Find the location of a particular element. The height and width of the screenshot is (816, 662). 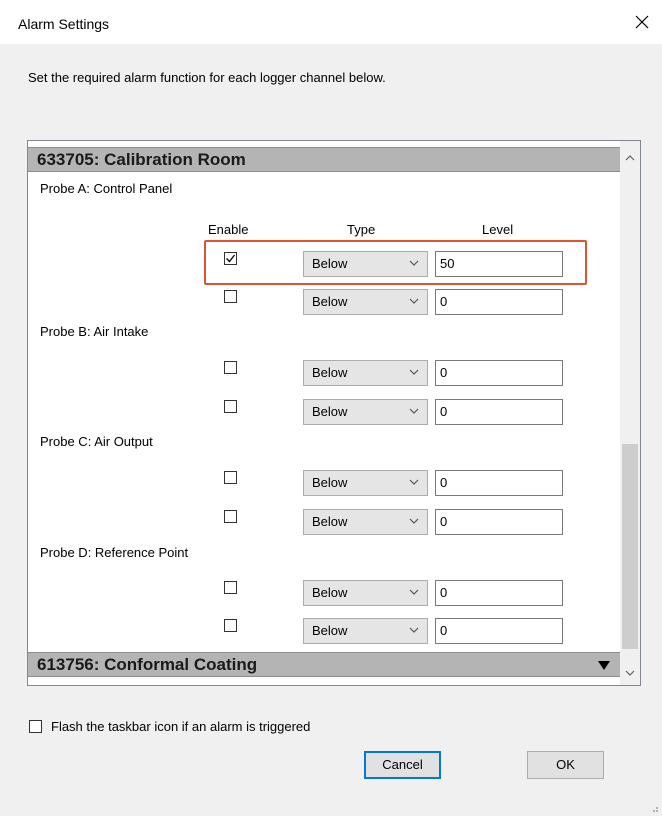

scroll-down-button is located at coordinates (630, 673).